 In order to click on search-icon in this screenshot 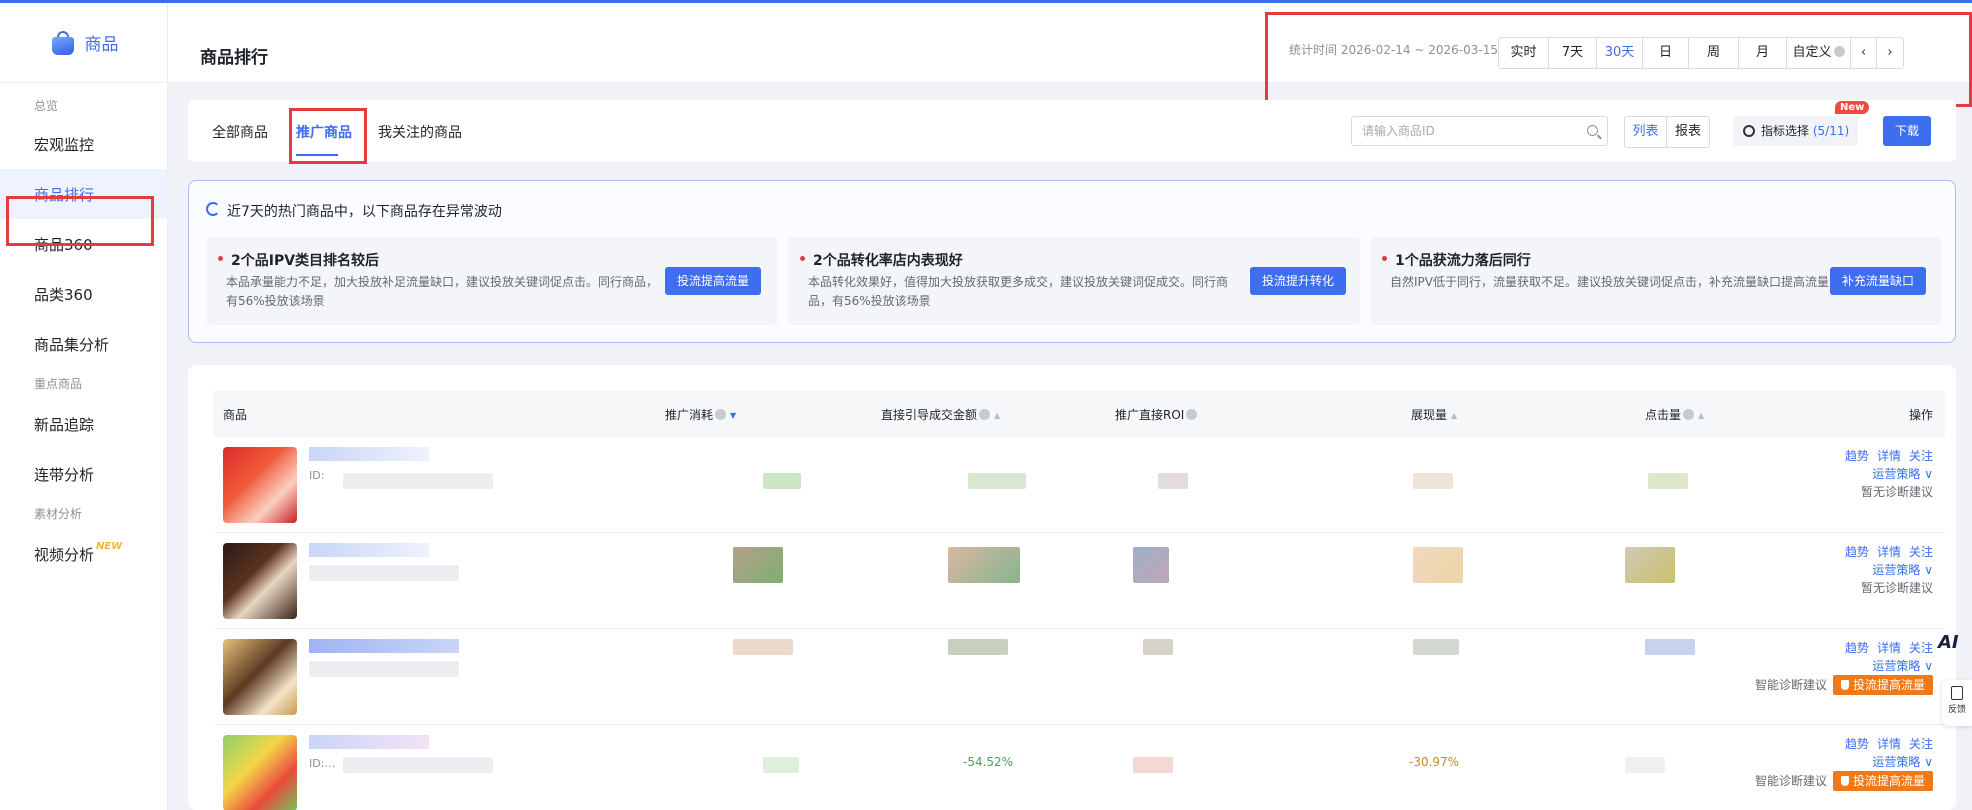, I will do `click(1592, 130)`.